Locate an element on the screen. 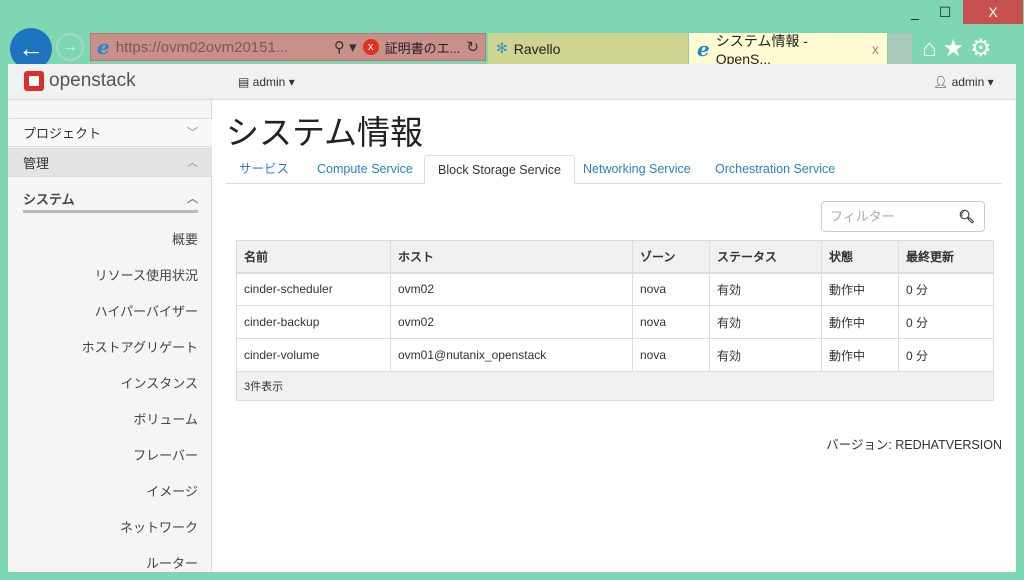  sidebar-item: イメージ is located at coordinates (172, 490).